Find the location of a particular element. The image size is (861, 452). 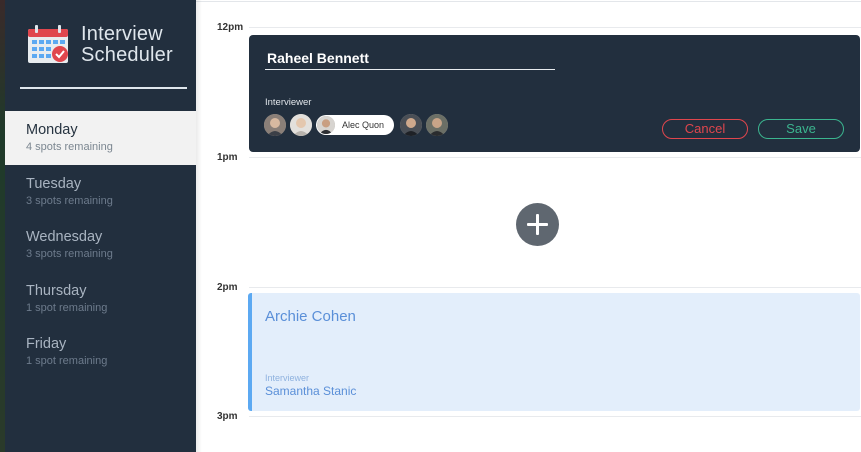

interviewer-list: Alec Quon is located at coordinates (358, 125).